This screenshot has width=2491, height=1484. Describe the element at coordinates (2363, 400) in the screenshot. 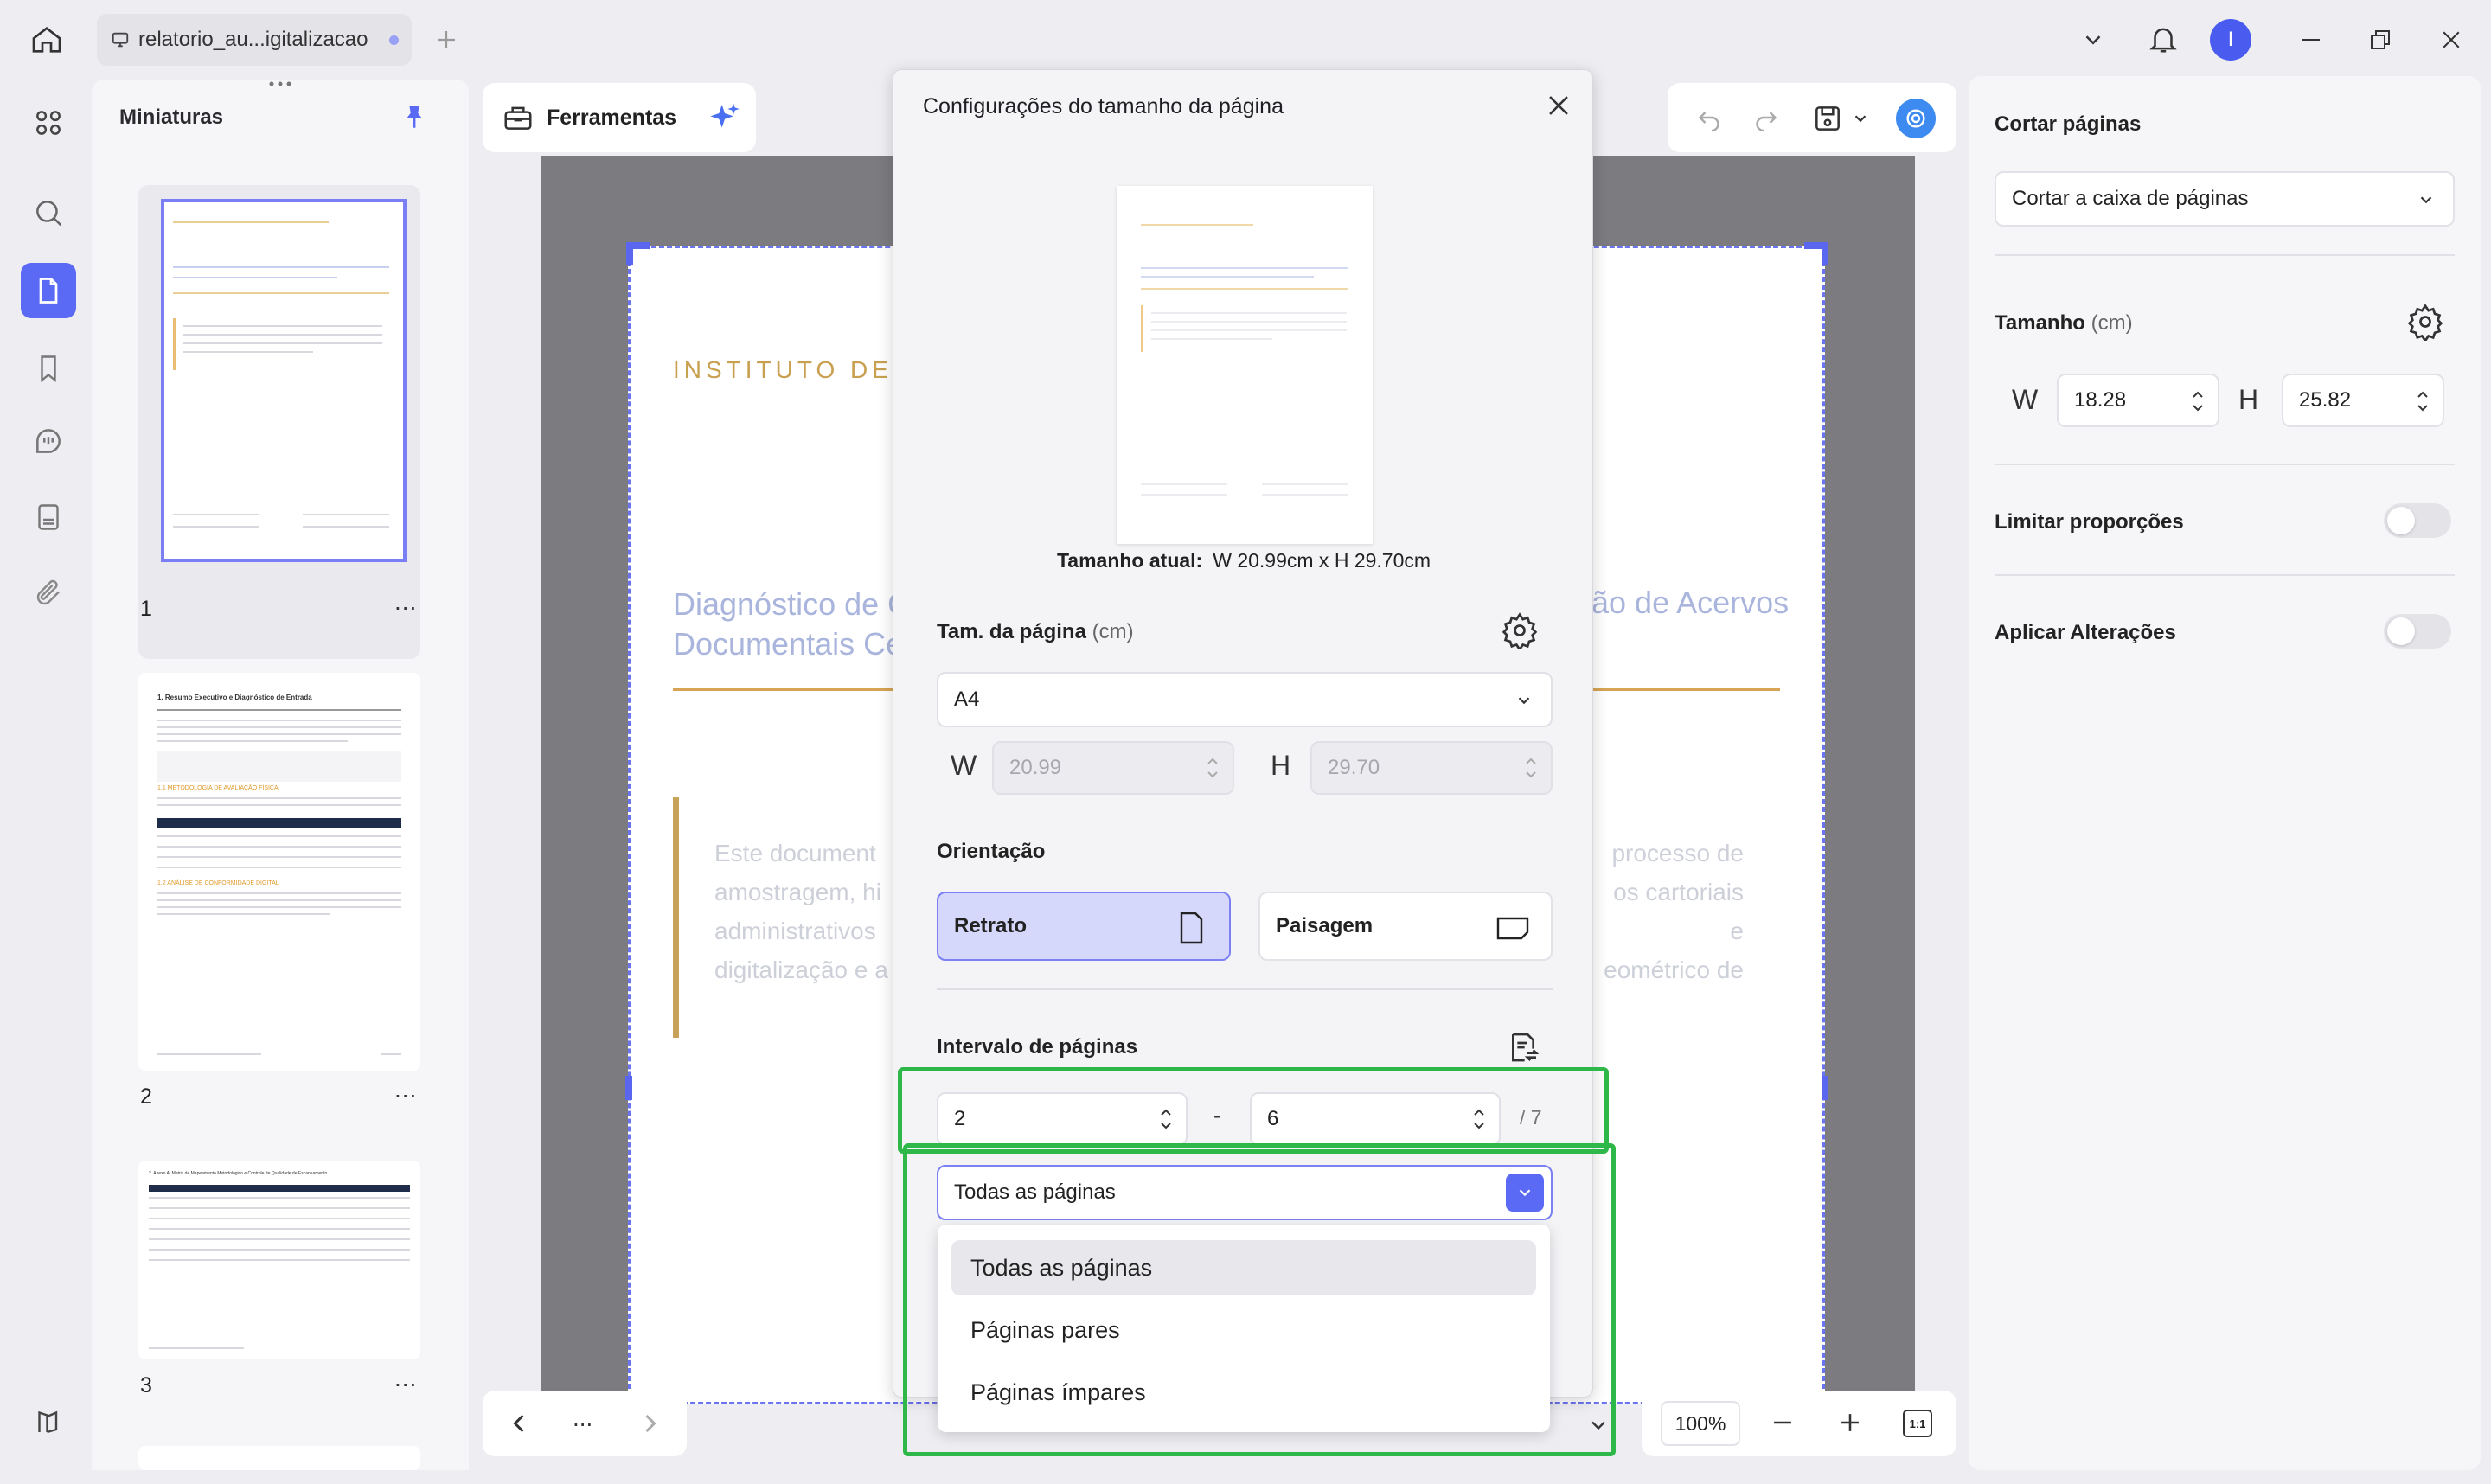

I see `height-input: 25.82` at that location.